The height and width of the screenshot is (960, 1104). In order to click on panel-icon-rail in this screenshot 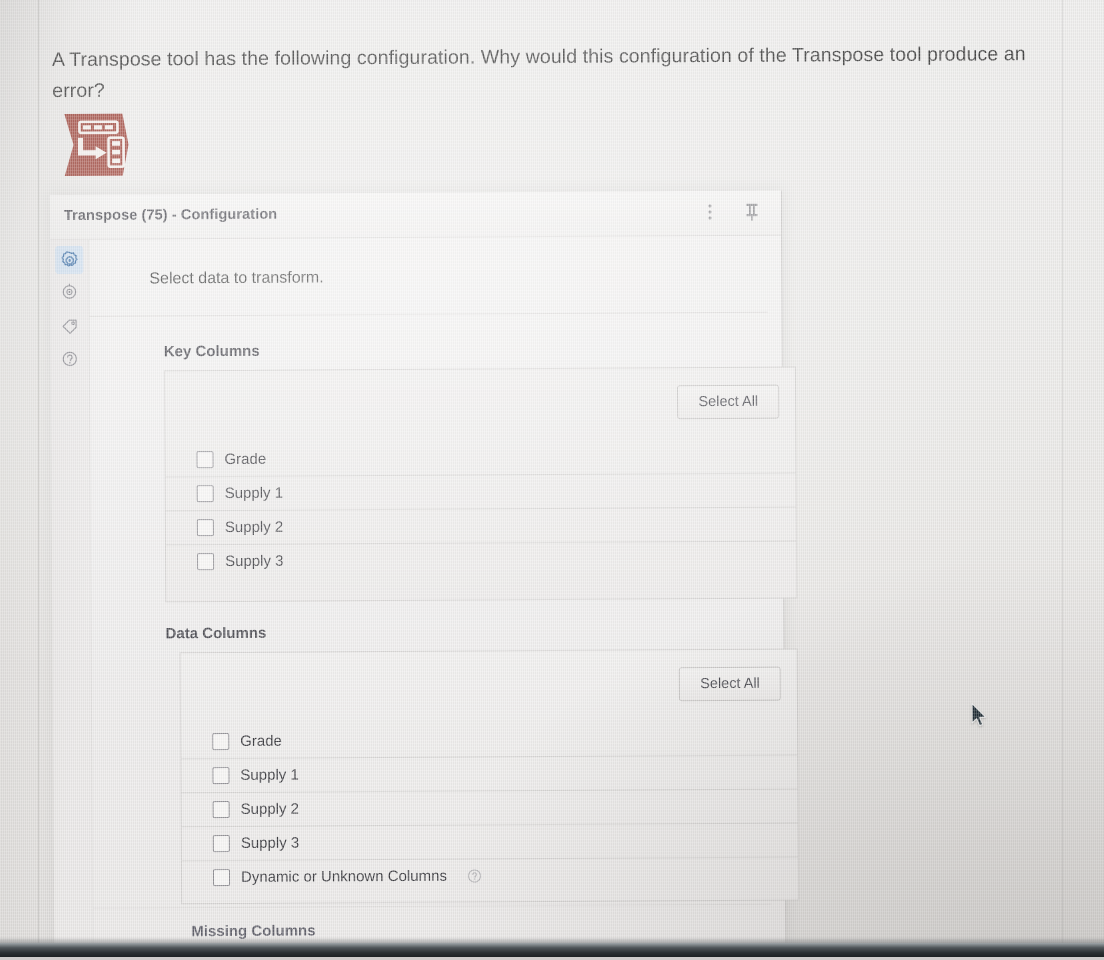, I will do `click(72, 593)`.